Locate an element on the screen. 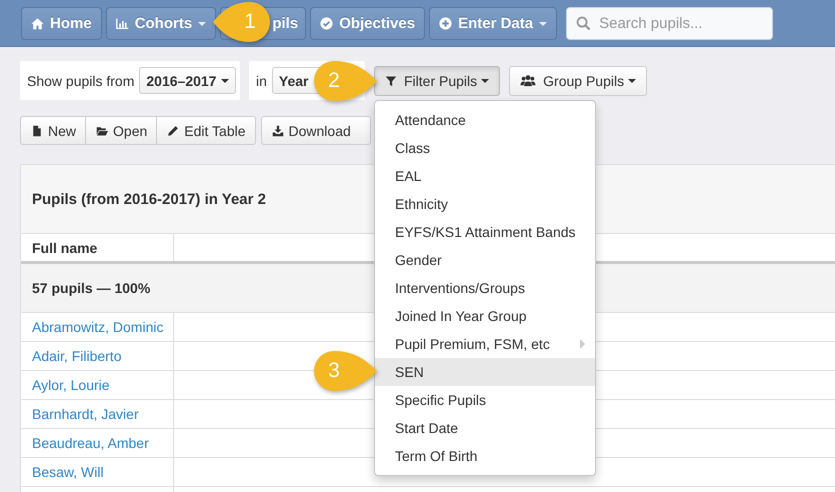  step-tooltip: 2 is located at coordinates (346, 81).